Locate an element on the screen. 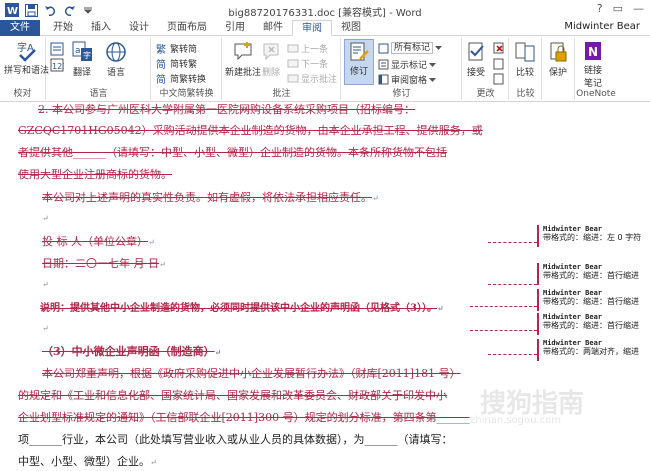 This screenshot has height=471, width=650. svg-text: 字 is located at coordinates (87, 55).